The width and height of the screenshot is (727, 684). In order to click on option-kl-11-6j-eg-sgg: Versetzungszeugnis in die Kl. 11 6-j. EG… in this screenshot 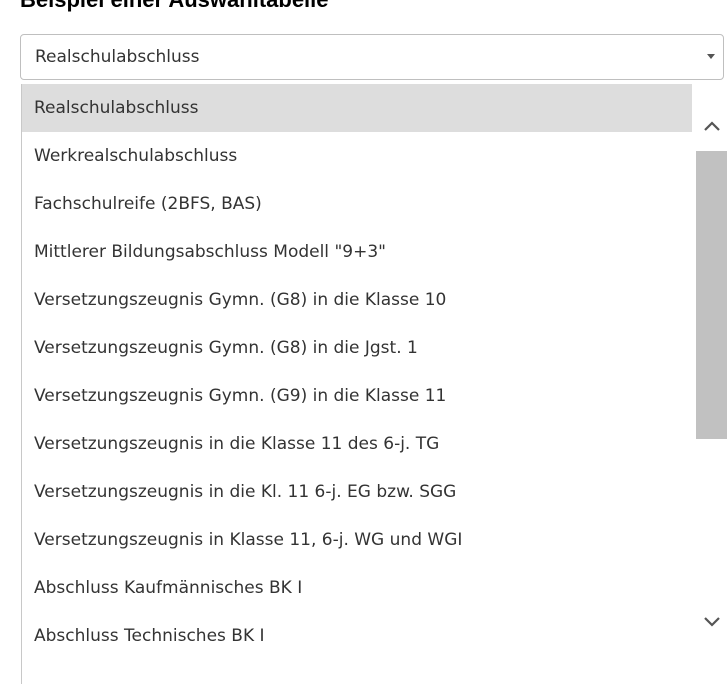, I will do `click(357, 492)`.